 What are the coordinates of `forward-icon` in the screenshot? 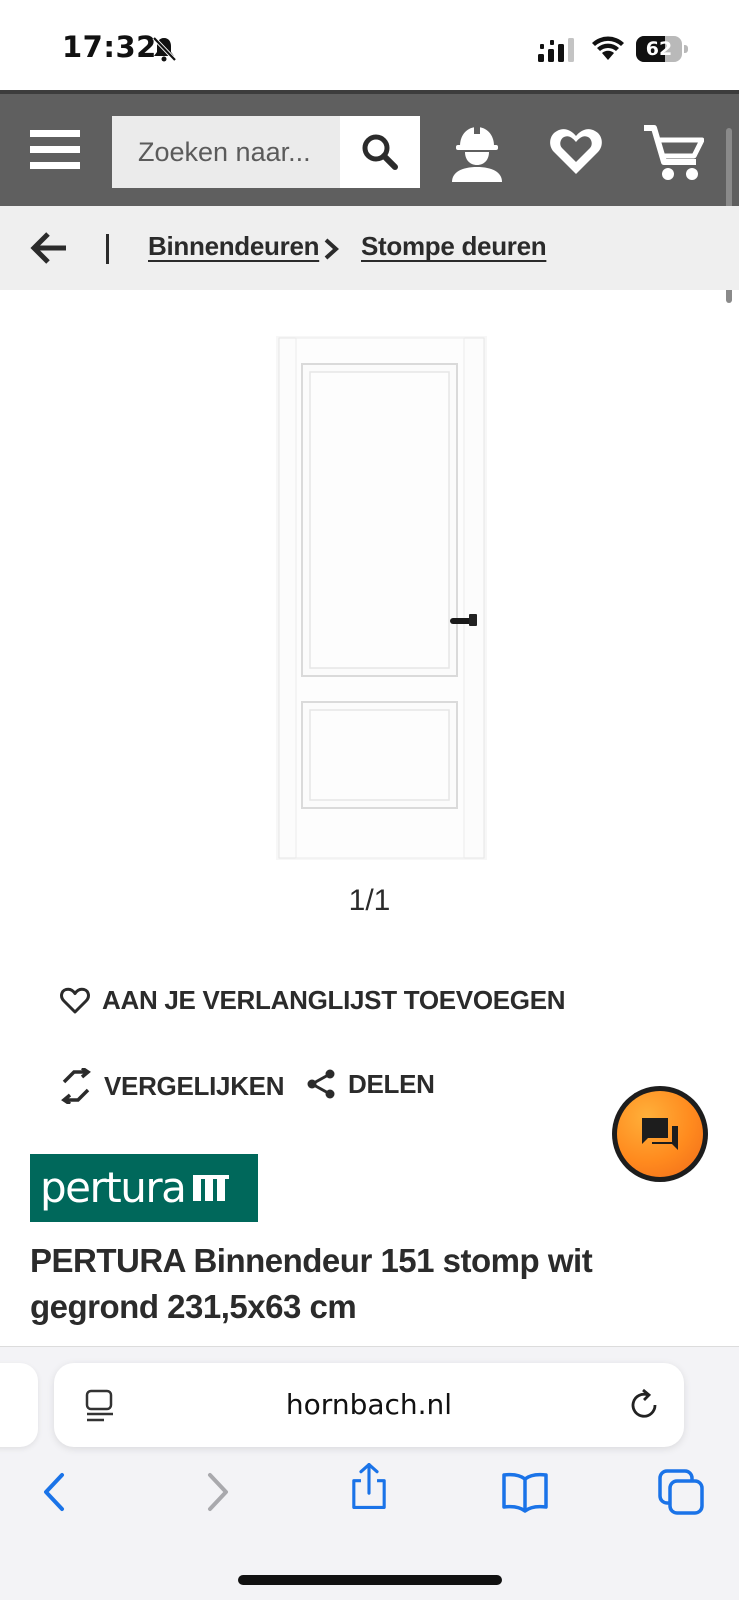 It's located at (215, 1492).